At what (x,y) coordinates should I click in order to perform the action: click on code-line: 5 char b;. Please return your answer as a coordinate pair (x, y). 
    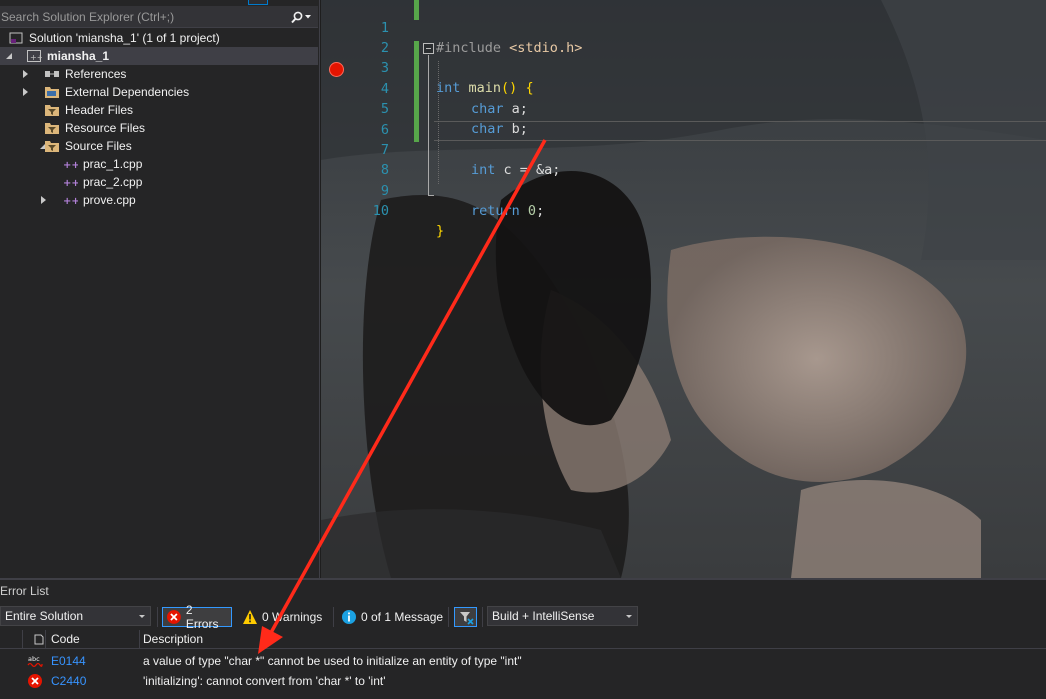
    Looking at the image, I should click on (683, 108).